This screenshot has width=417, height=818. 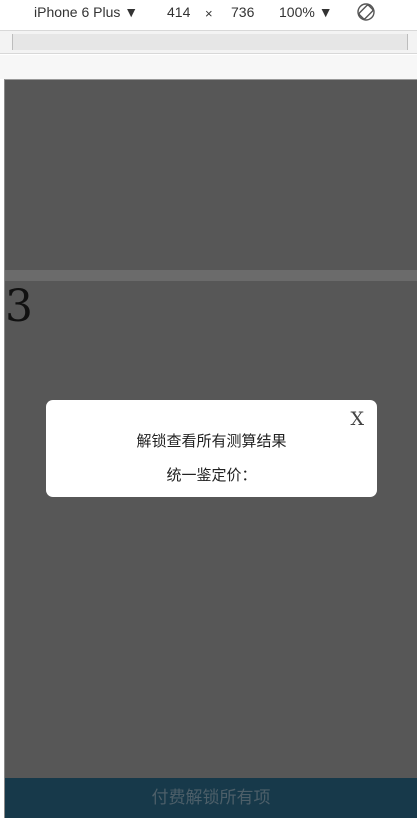 What do you see at coordinates (211, 475) in the screenshot?
I see `price-label: 统一鉴定价：` at bounding box center [211, 475].